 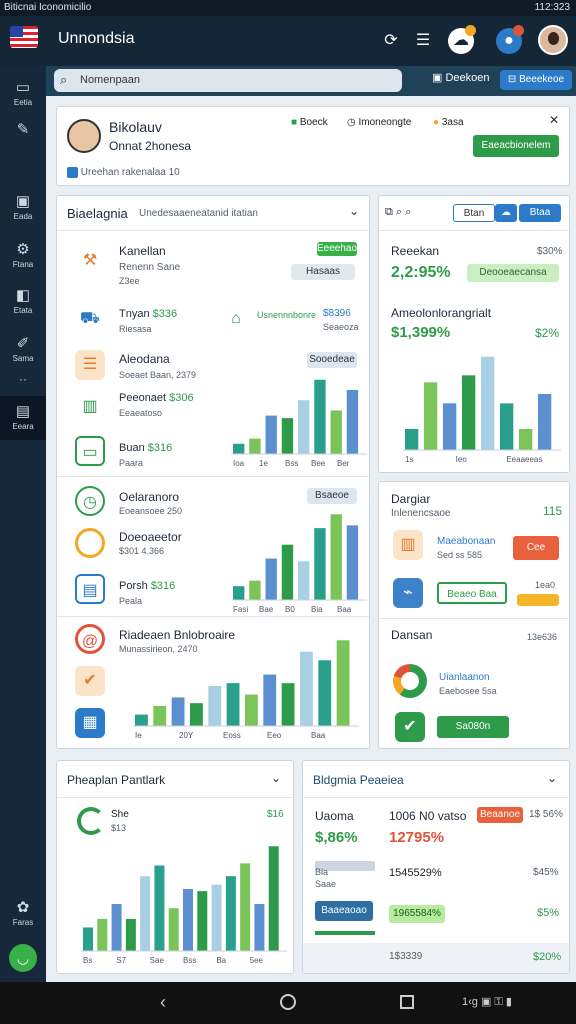 I want to click on row-sub: Eeaeatoso, so click(x=141, y=413).